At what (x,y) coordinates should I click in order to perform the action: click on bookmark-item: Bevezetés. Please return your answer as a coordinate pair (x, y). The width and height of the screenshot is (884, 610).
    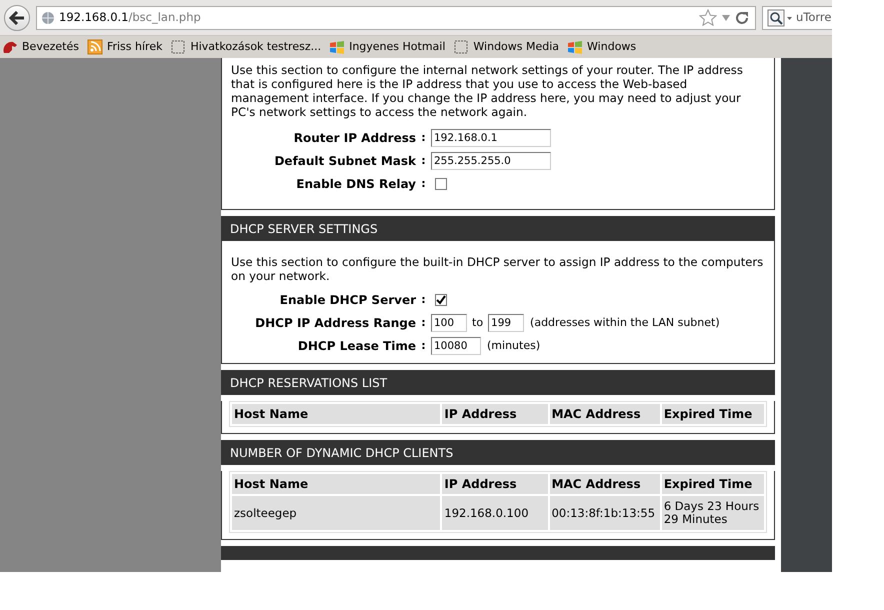
    Looking at the image, I should click on (40, 47).